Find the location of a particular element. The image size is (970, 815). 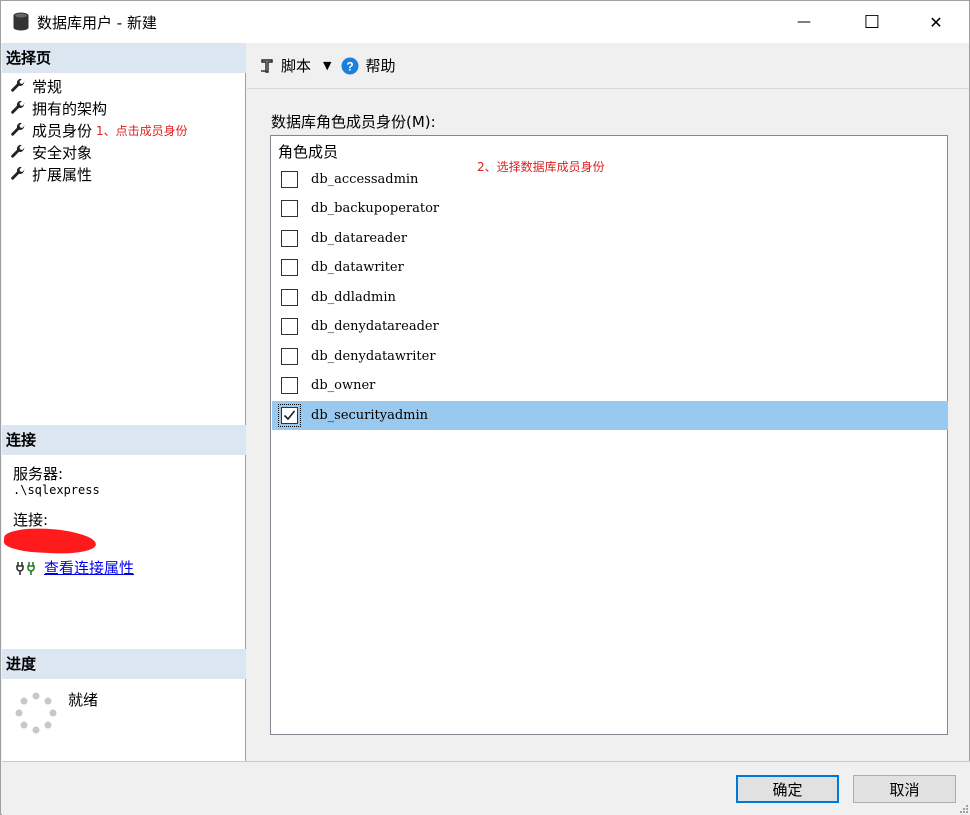

script-label: 脚本 is located at coordinates (296, 66).